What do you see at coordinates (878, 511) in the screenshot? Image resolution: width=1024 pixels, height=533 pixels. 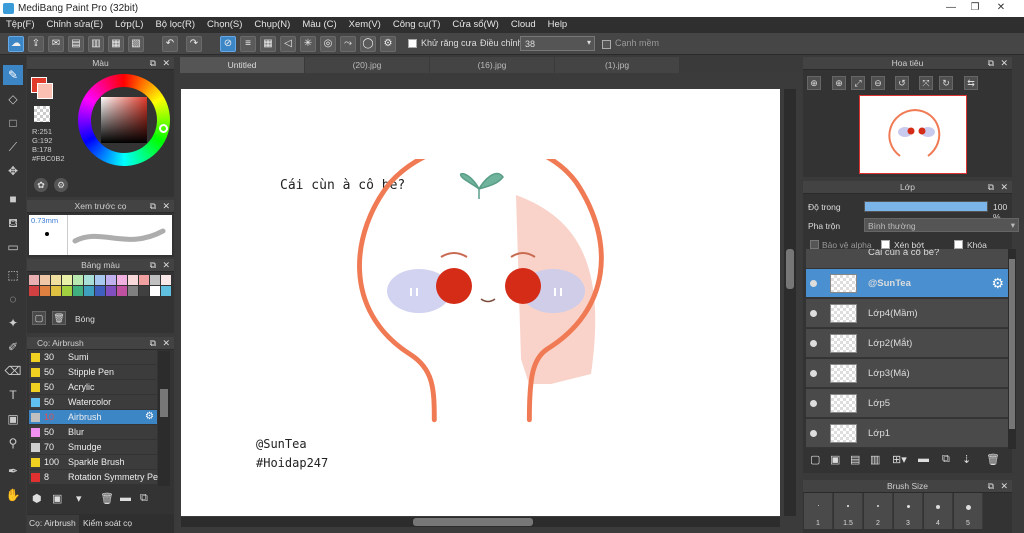 I see `brush-size-option: 2` at bounding box center [878, 511].